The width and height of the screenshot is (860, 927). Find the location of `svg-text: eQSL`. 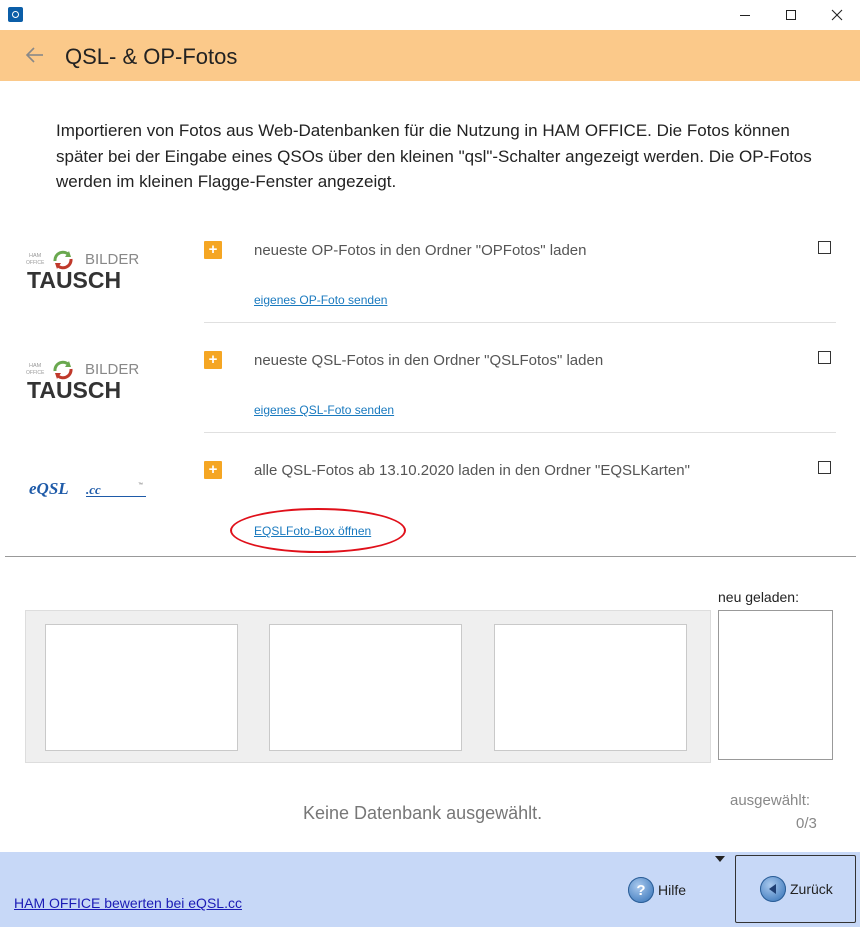

svg-text: eQSL is located at coordinates (49, 488).